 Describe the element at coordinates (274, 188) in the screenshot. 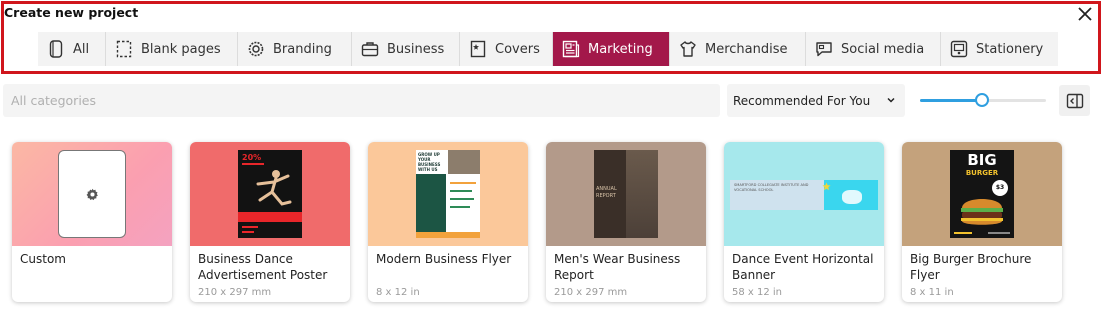

I see `dancer-figure` at that location.